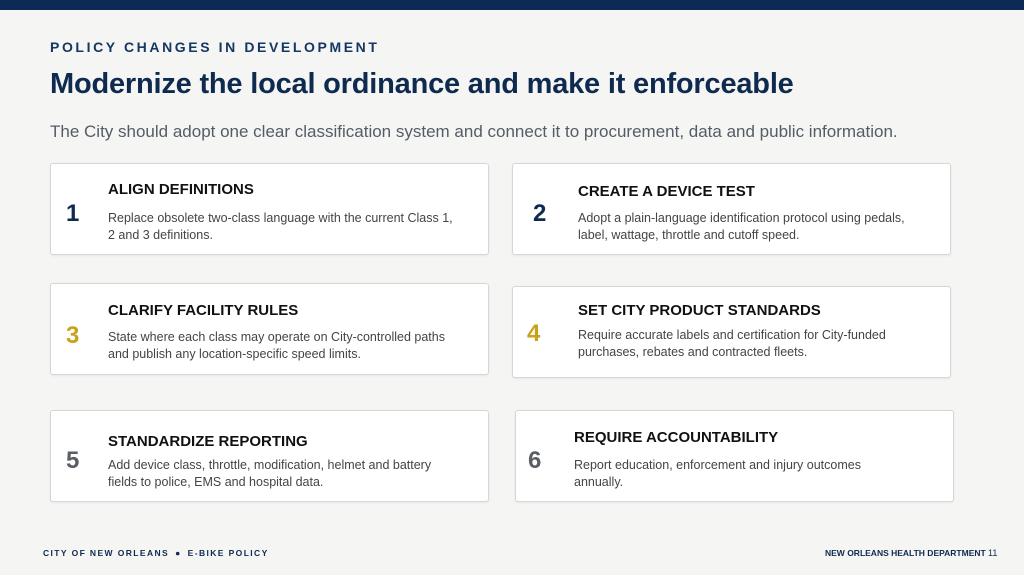 This screenshot has width=1024, height=575. What do you see at coordinates (215, 47) in the screenshot?
I see `section-eyebrow: POLICY CHANGES IN DEVELOPMENT` at bounding box center [215, 47].